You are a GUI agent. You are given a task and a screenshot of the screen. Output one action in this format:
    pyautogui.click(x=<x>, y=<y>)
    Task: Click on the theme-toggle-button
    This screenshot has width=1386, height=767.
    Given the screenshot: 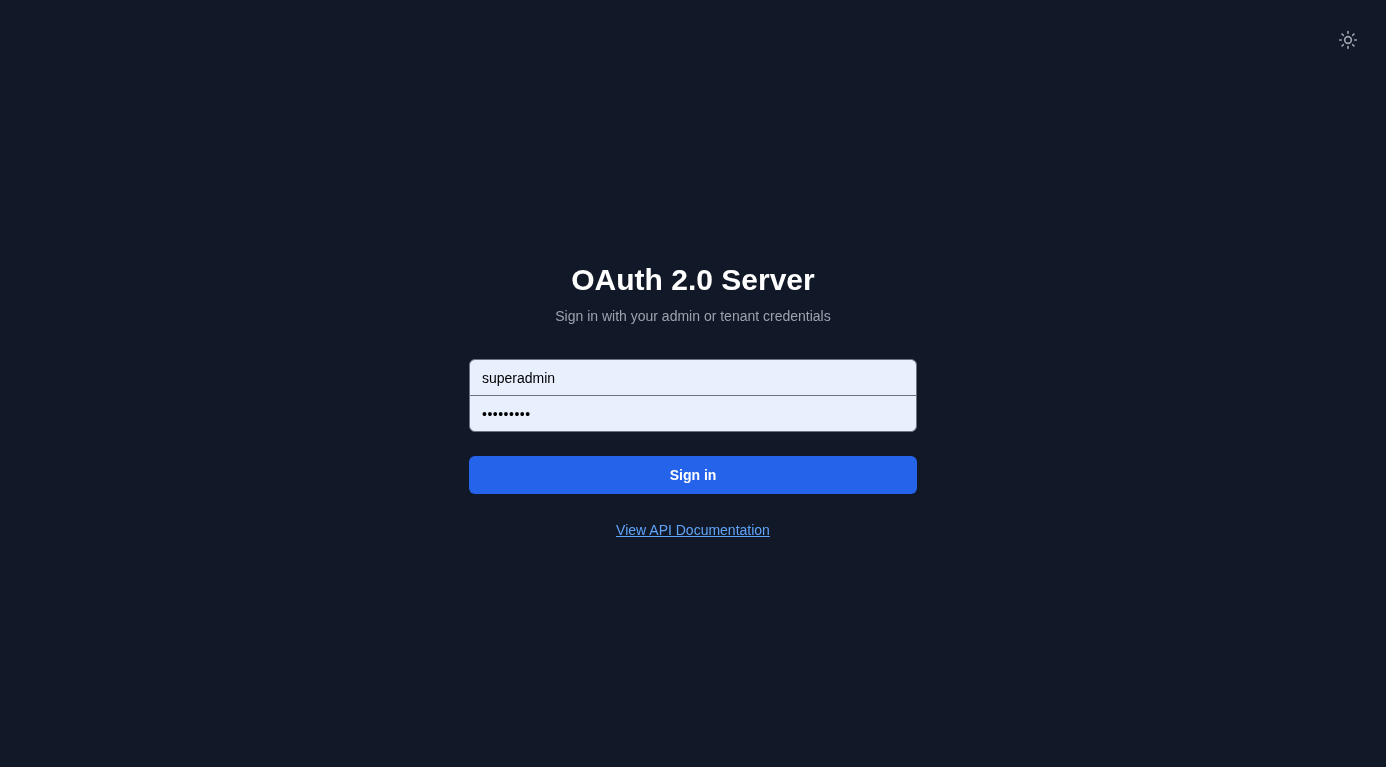 What is the action you would take?
    pyautogui.click(x=1348, y=40)
    